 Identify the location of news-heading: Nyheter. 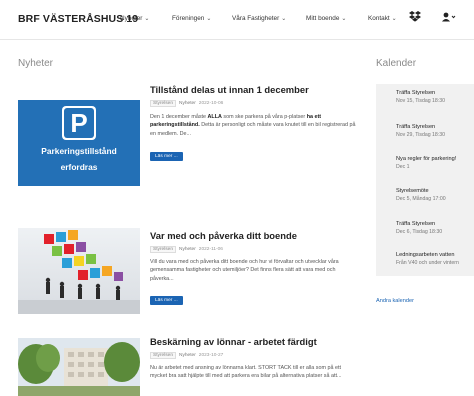
(36, 63).